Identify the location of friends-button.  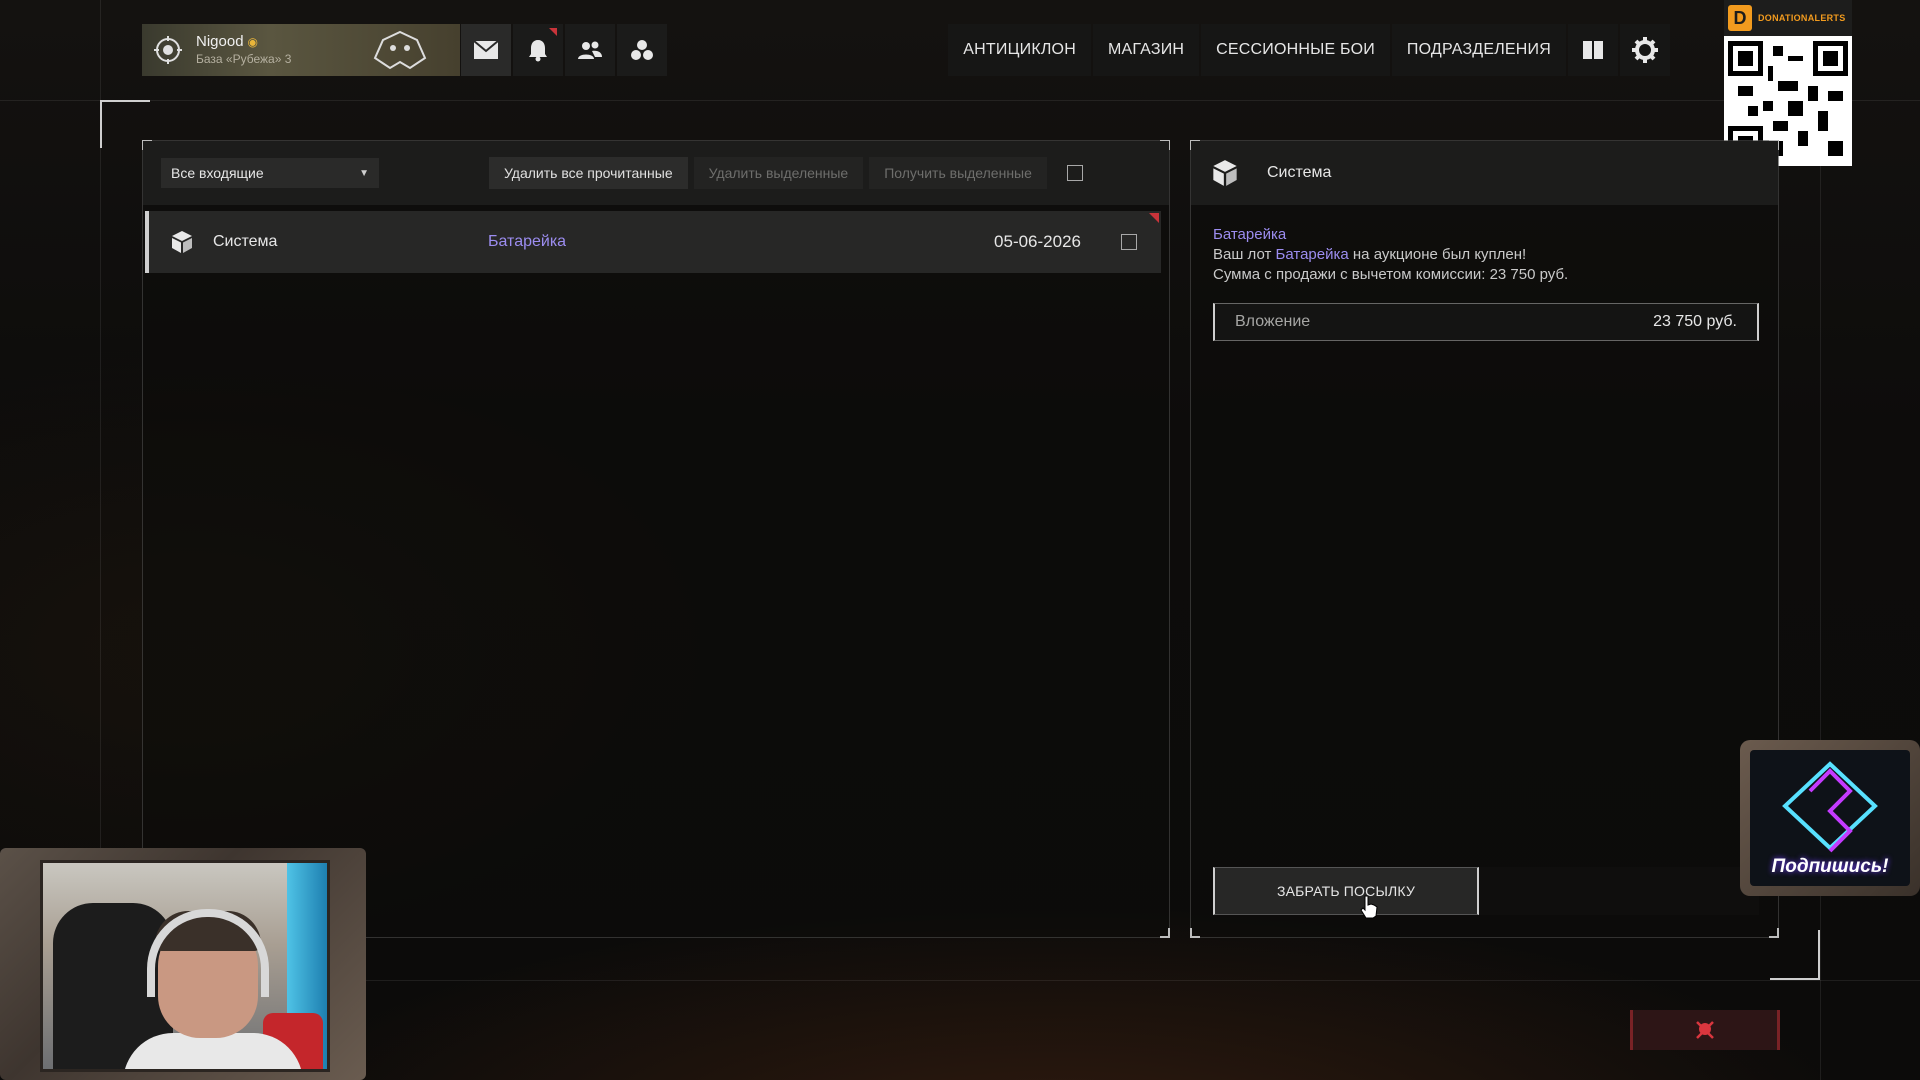
(590, 50).